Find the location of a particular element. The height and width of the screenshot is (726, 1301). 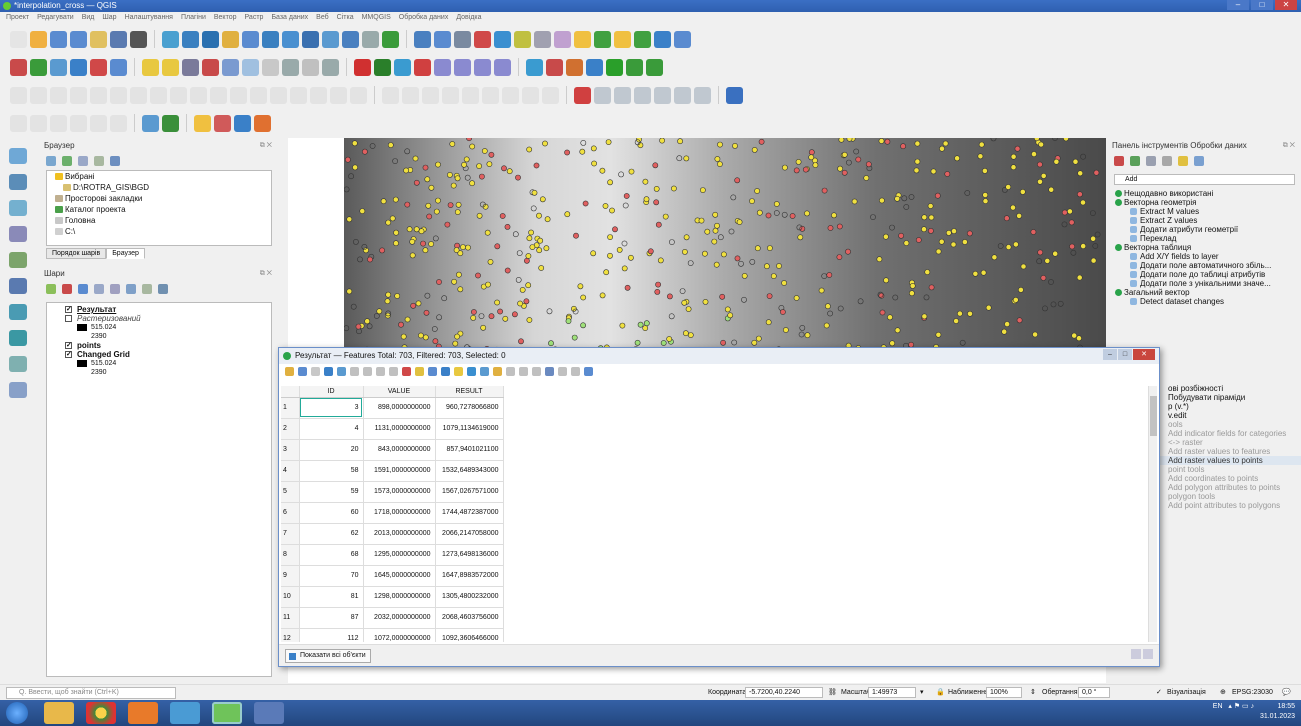

menu-item: MMQGIS is located at coordinates (376, 18).